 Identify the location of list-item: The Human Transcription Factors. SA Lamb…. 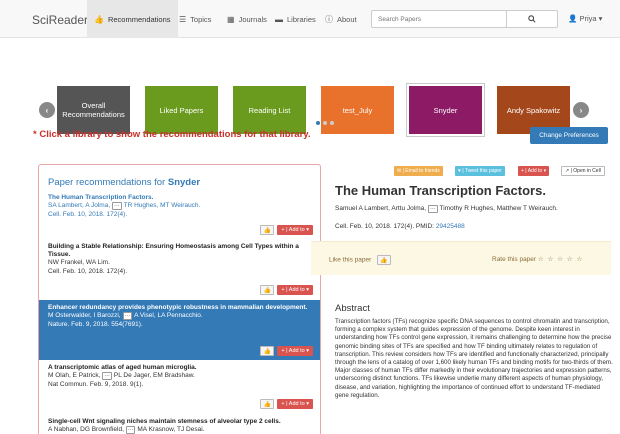
(179, 217).